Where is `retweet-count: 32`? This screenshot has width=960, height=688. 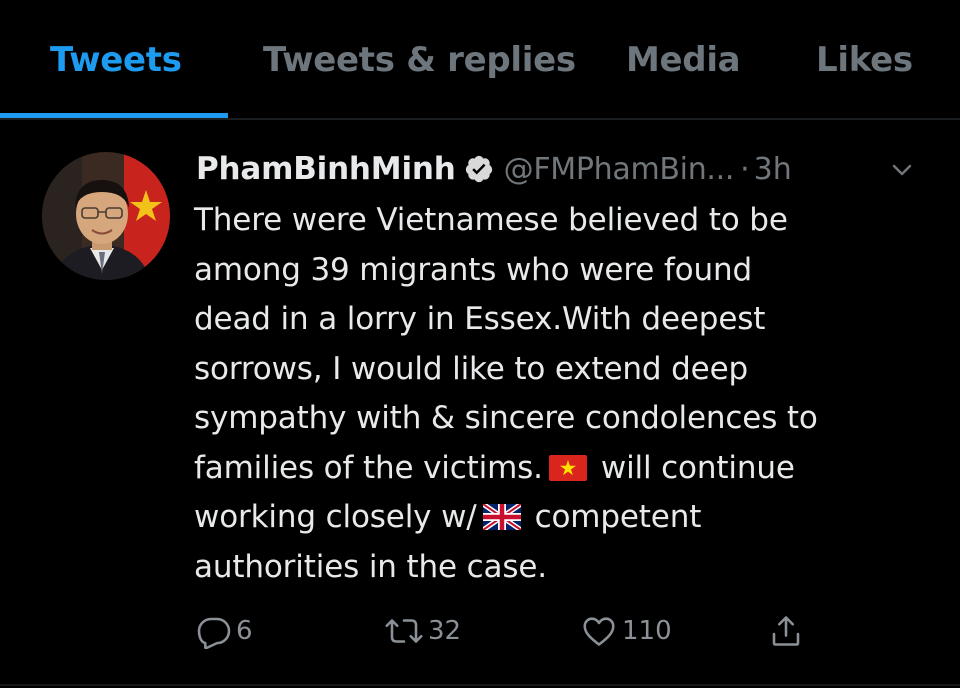 retweet-count: 32 is located at coordinates (445, 631).